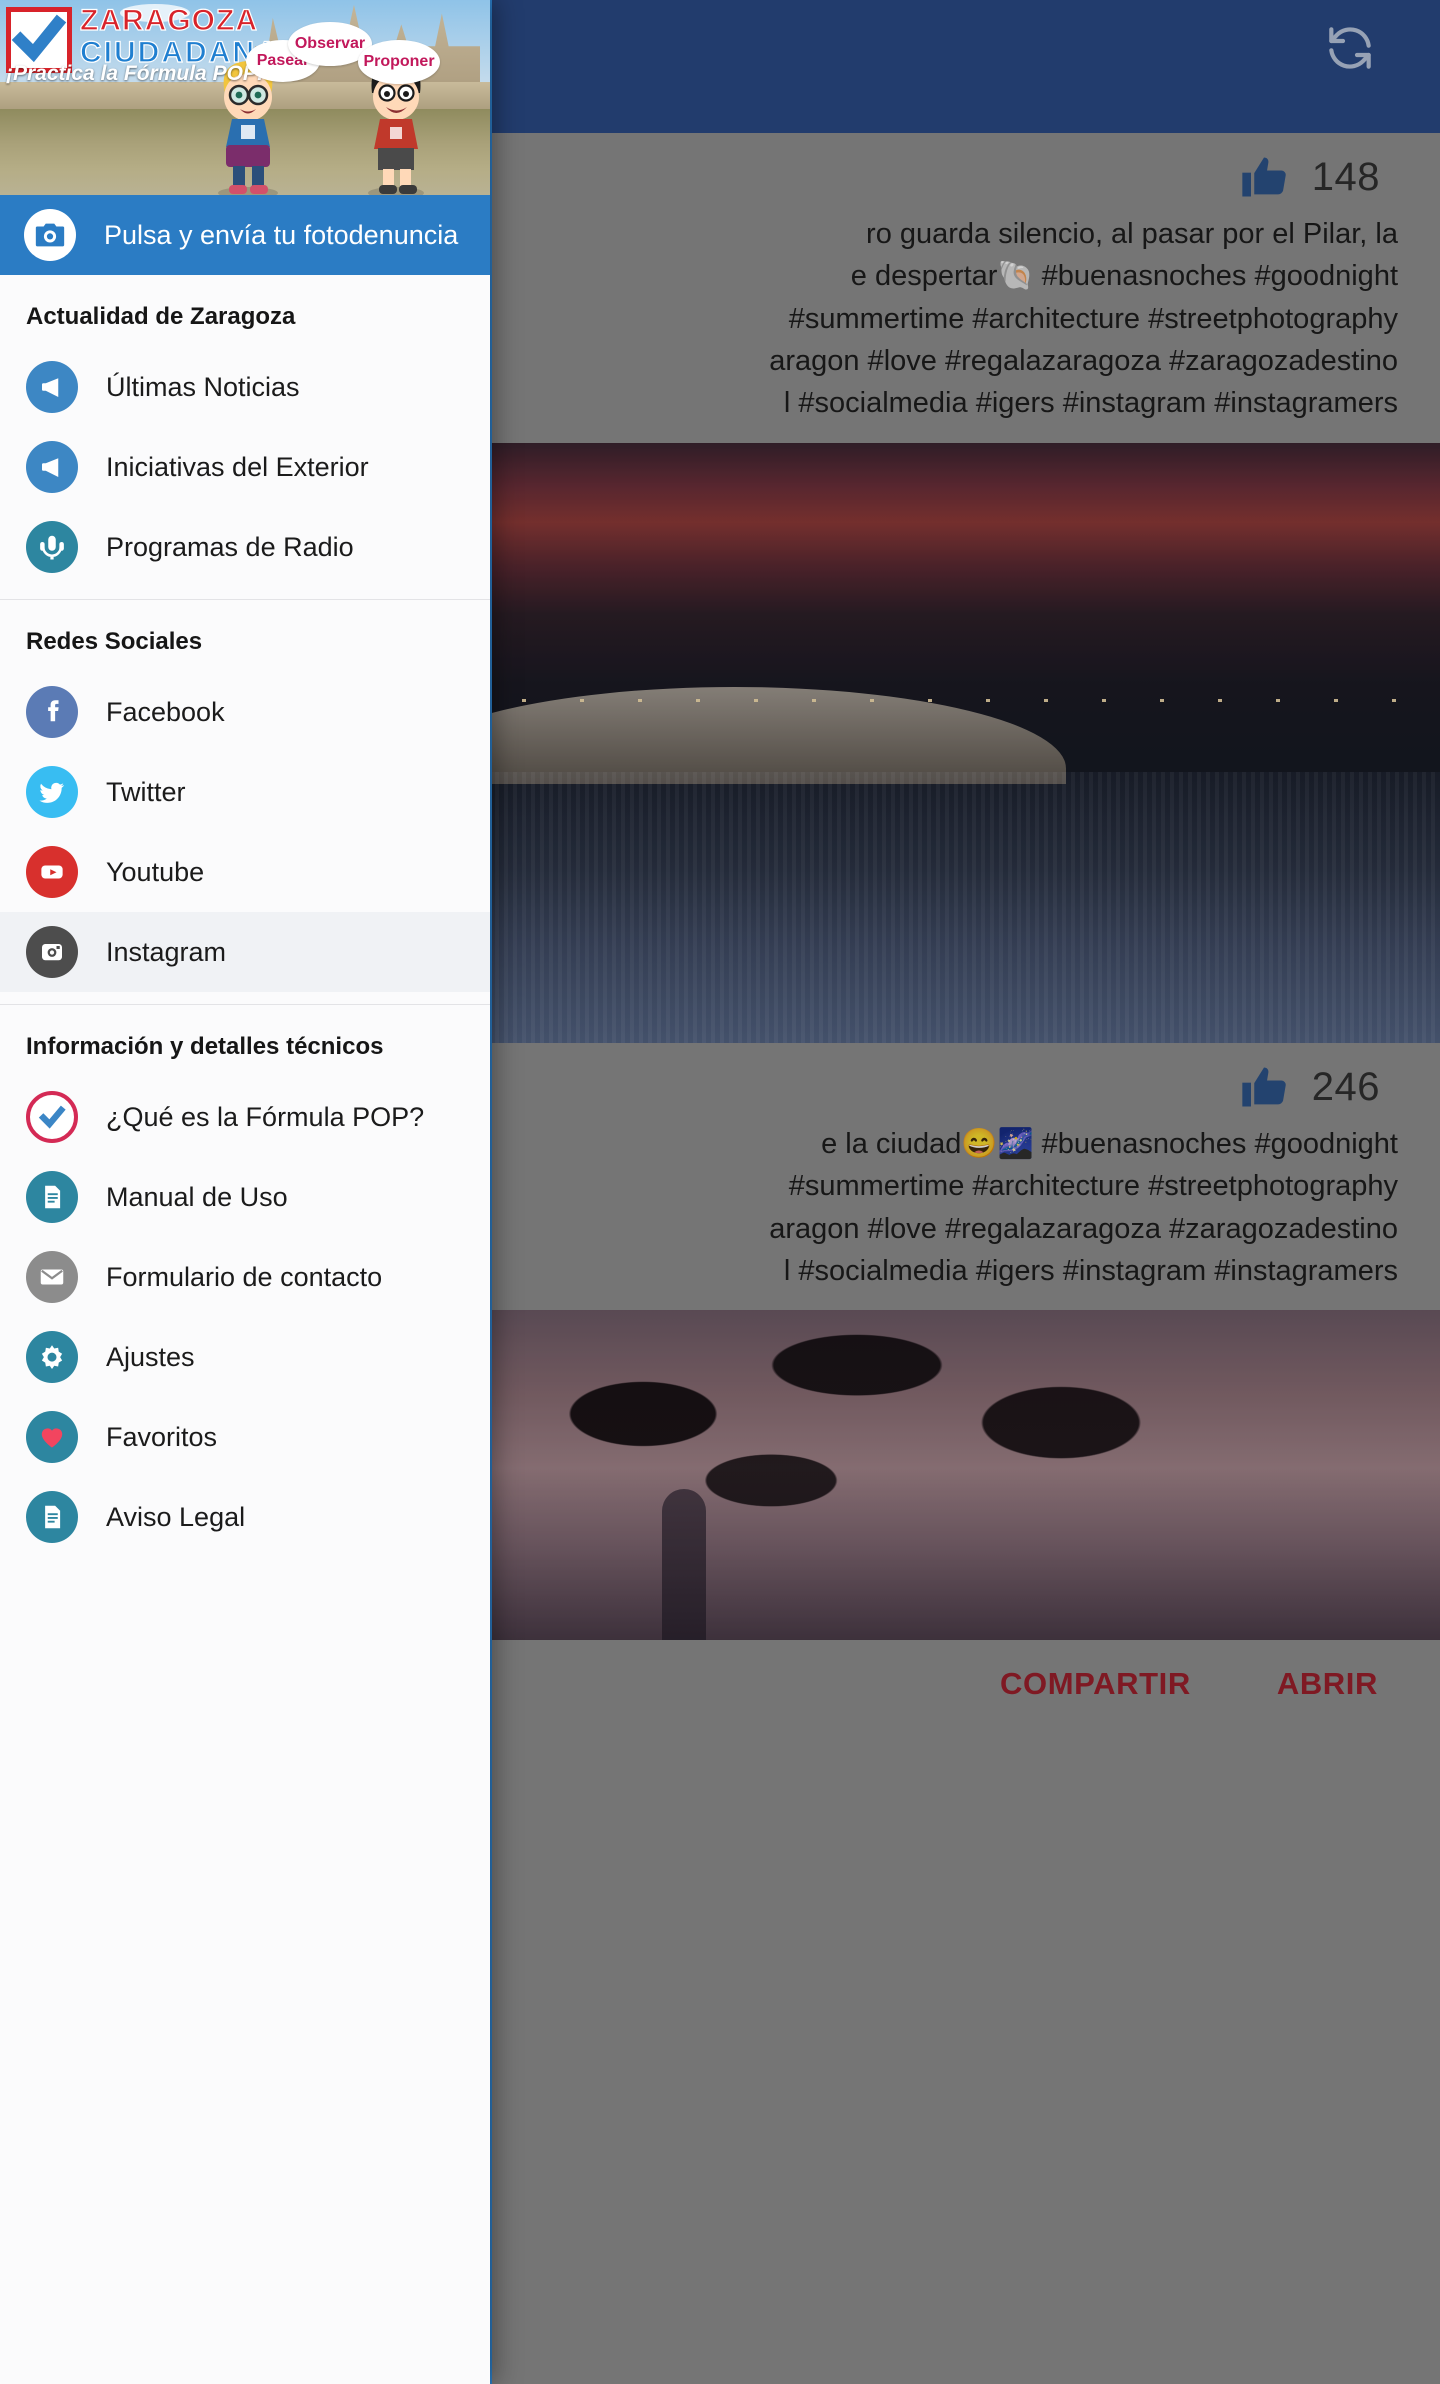  I want to click on fotodenuncia-button: Pulsa y envía tu fotodenuncia, so click(245, 235).